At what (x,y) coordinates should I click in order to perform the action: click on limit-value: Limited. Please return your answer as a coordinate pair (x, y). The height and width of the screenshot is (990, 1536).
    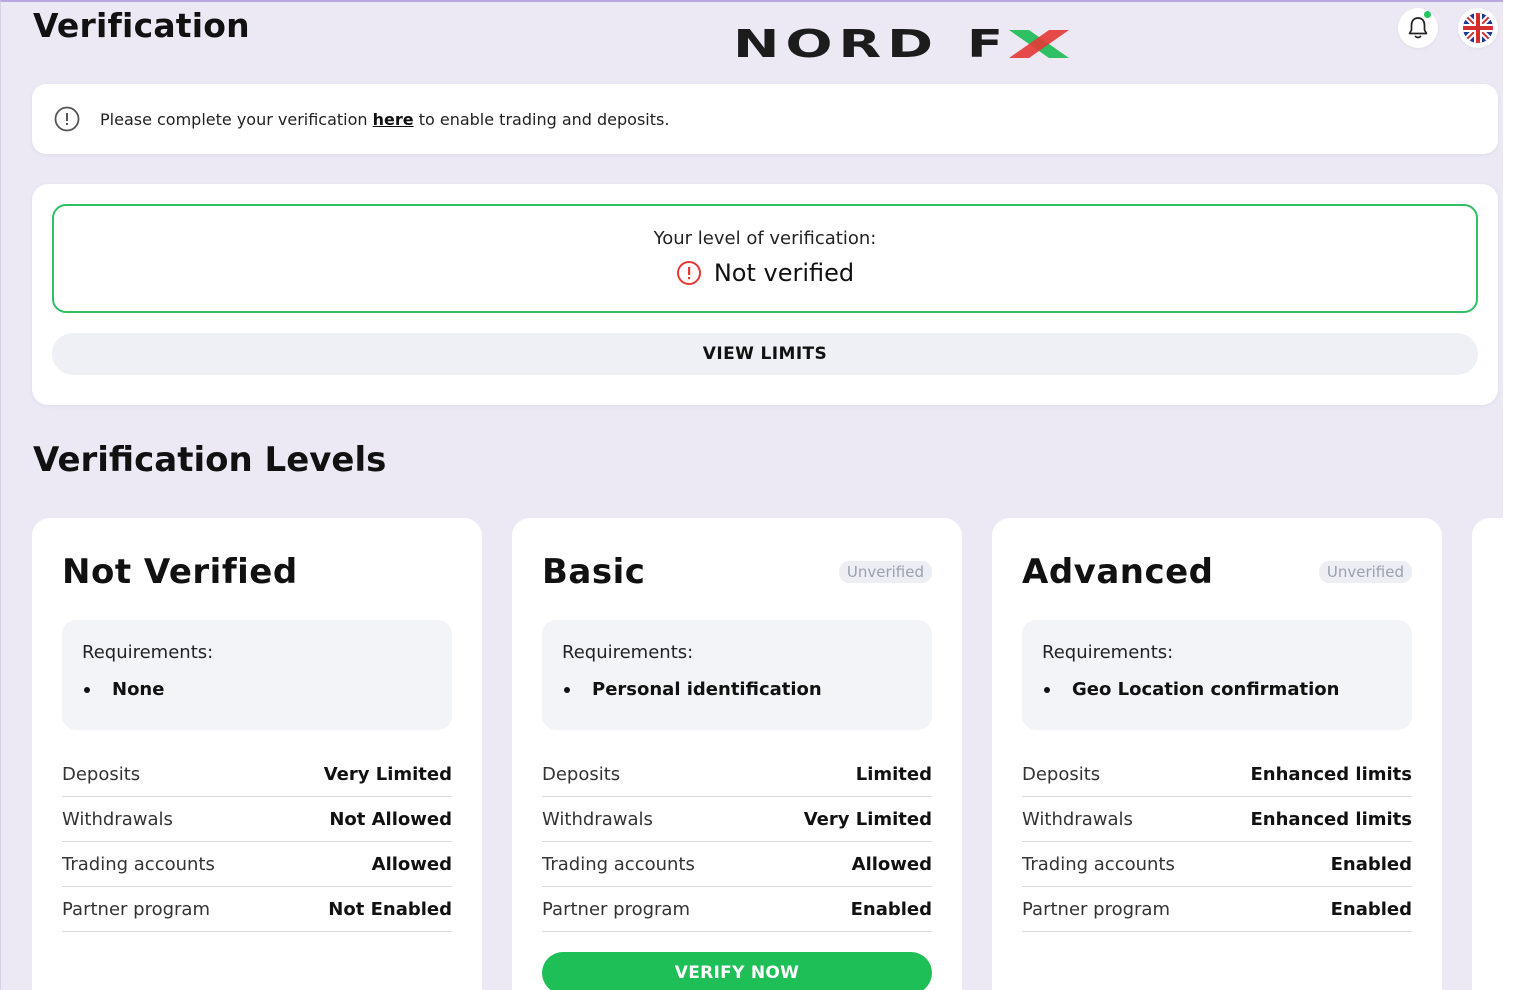
    Looking at the image, I should click on (893, 774).